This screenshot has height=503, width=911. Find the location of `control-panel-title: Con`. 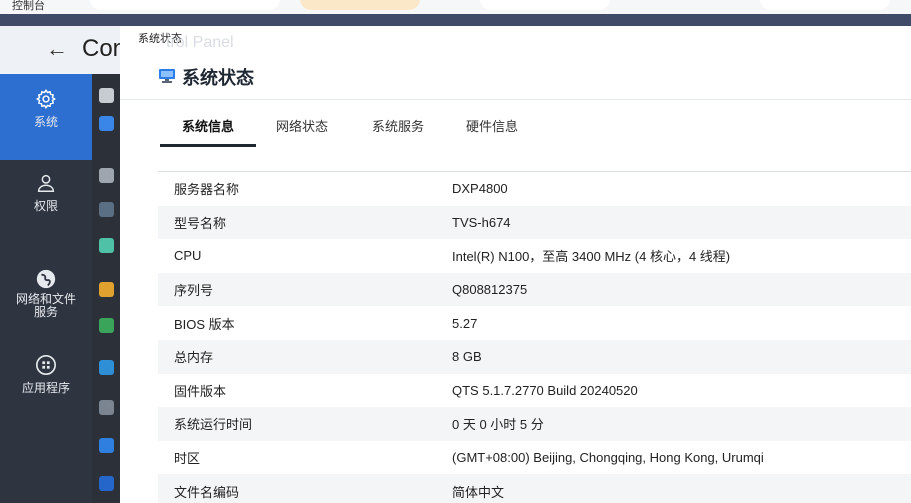

control-panel-title: Con is located at coordinates (101, 48).